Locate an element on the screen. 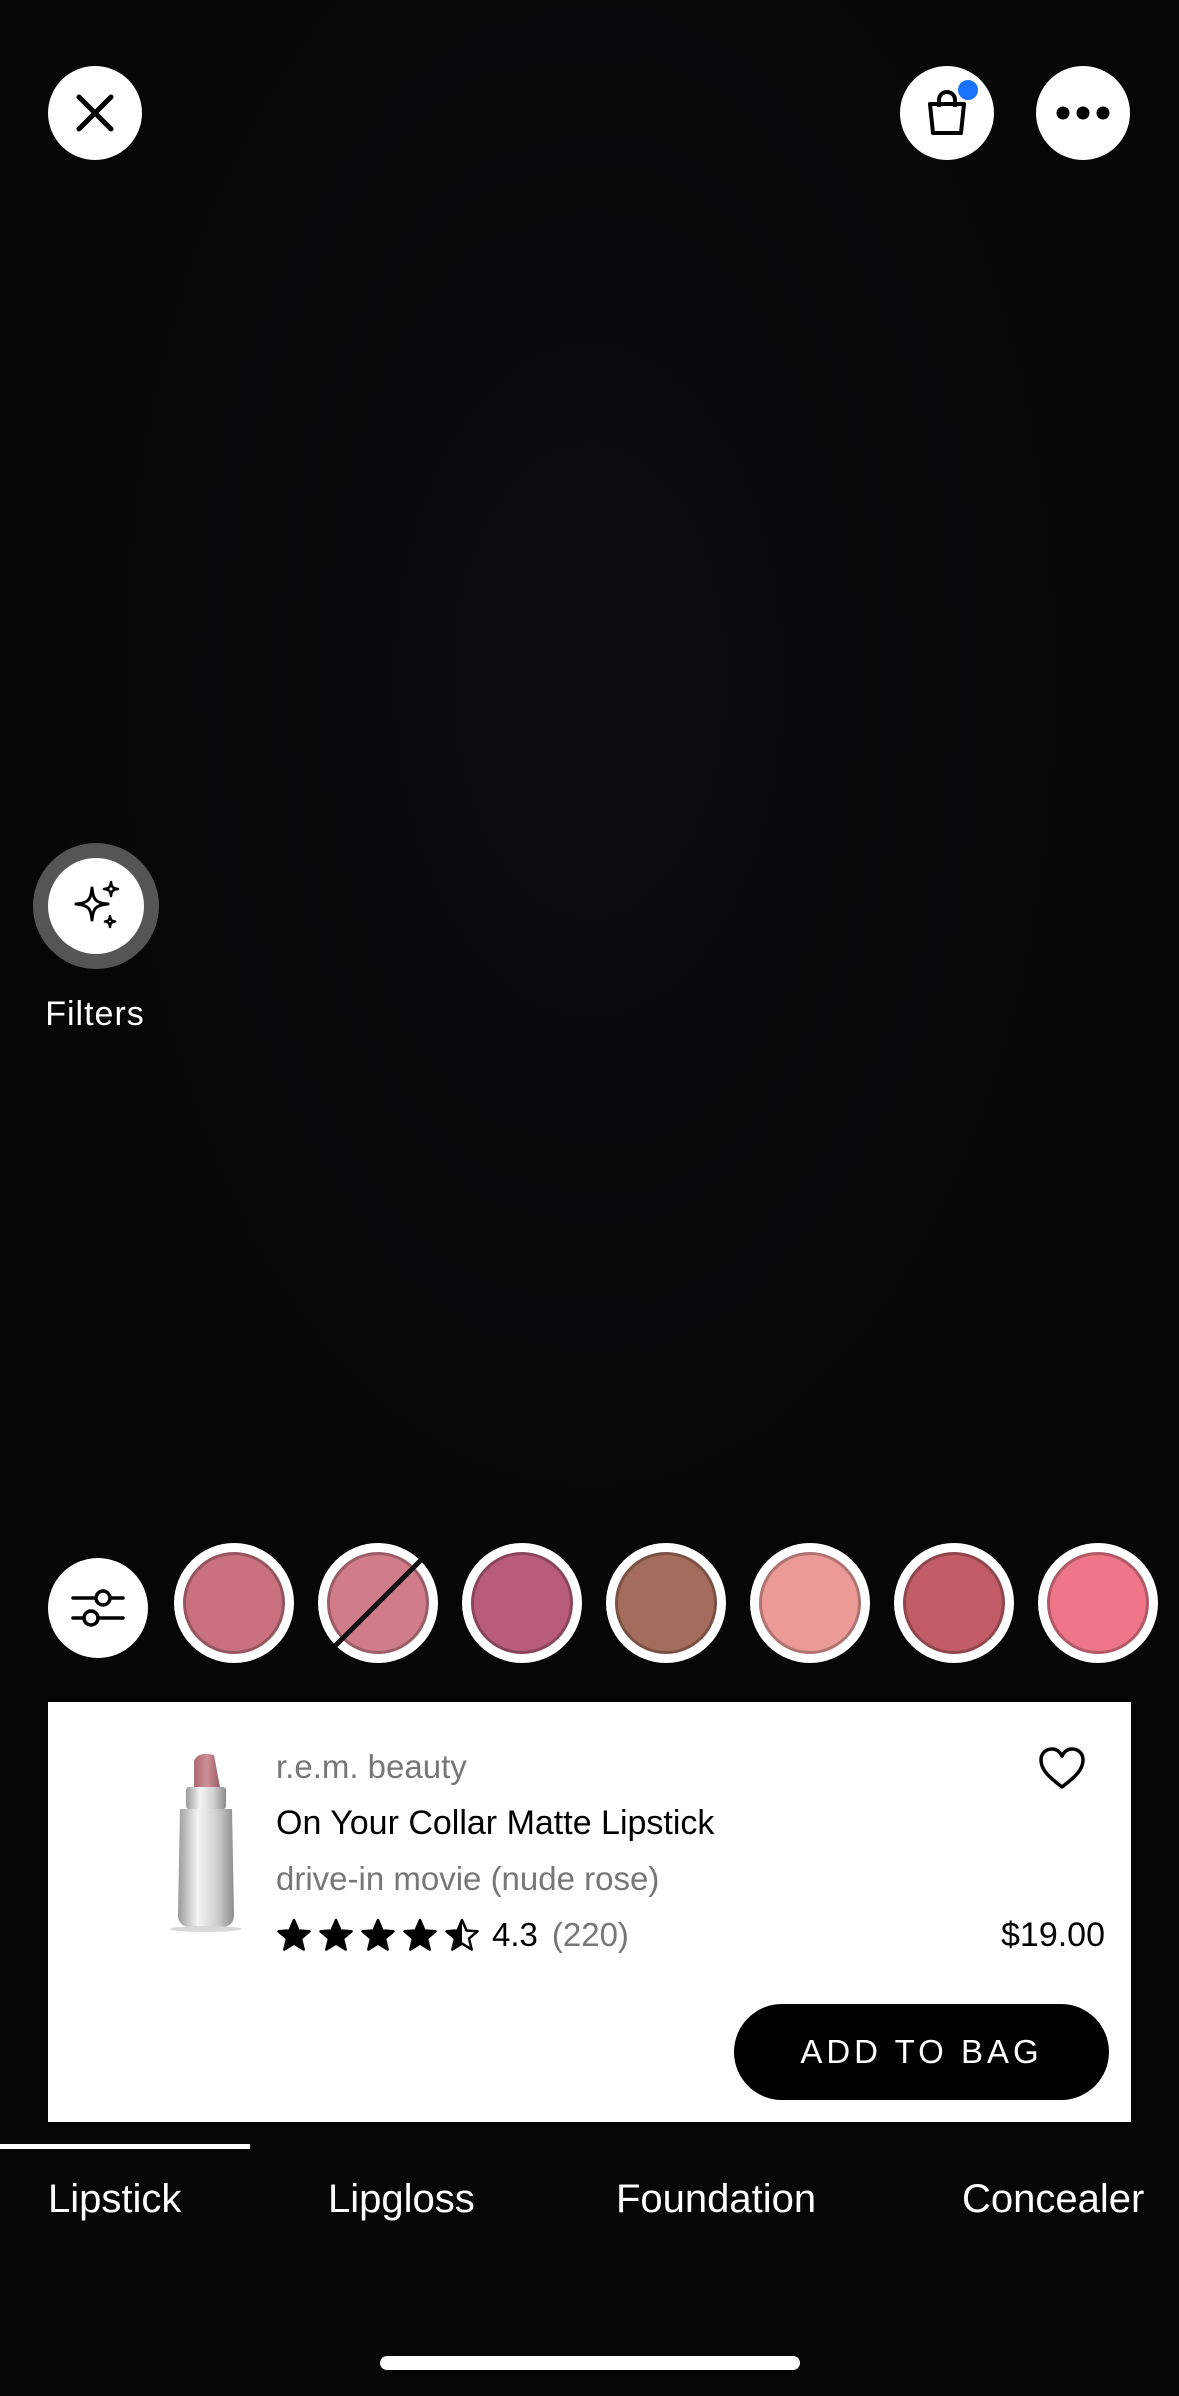 The height and width of the screenshot is (2396, 1179). filters-button is located at coordinates (96, 906).